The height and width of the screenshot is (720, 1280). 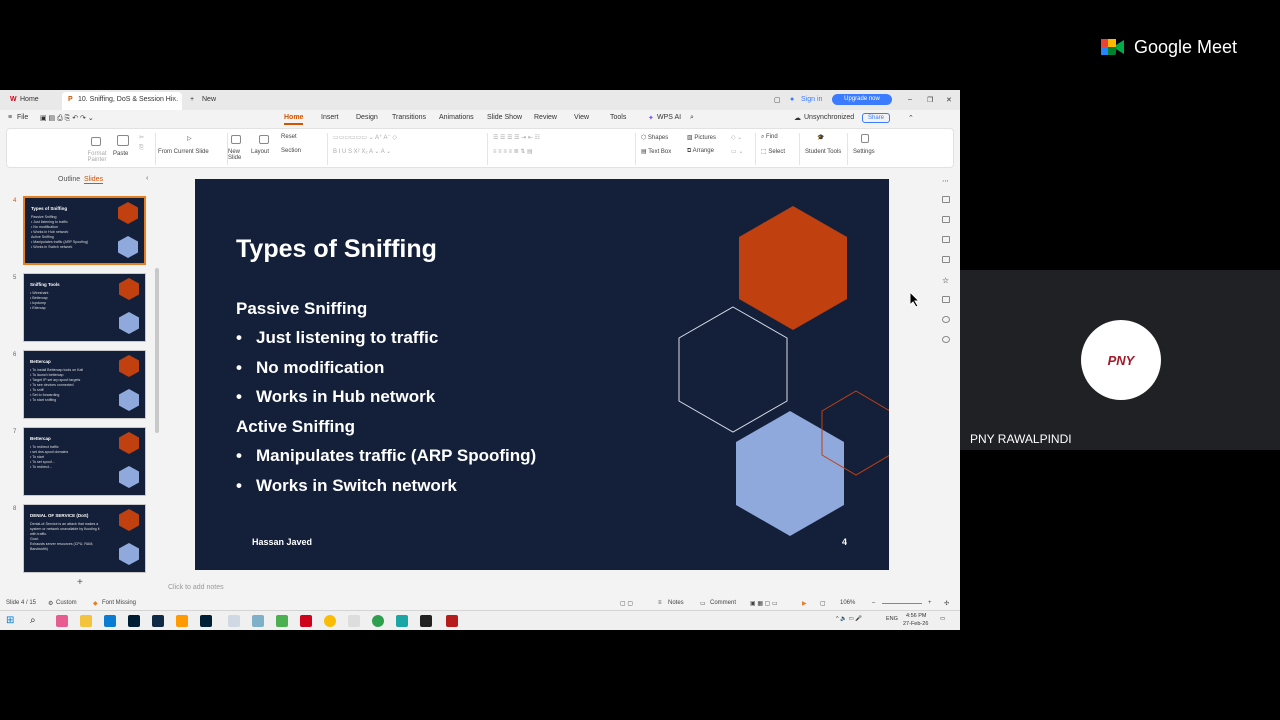 I want to click on comment-button: Comment, so click(x=723, y=603).